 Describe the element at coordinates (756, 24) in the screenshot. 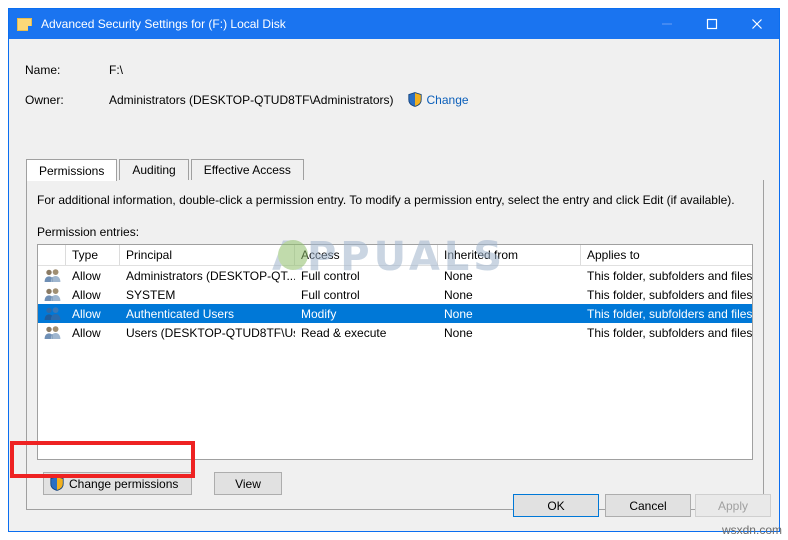

I see `close-icon` at that location.